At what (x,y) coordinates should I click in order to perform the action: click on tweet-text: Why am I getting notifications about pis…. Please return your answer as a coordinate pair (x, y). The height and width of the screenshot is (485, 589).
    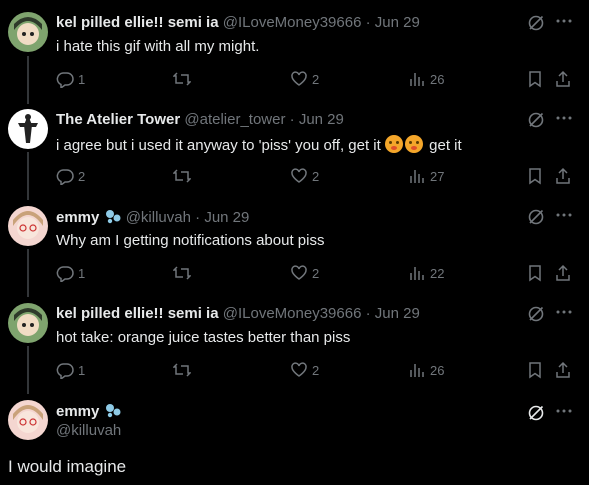
    Looking at the image, I should click on (190, 240).